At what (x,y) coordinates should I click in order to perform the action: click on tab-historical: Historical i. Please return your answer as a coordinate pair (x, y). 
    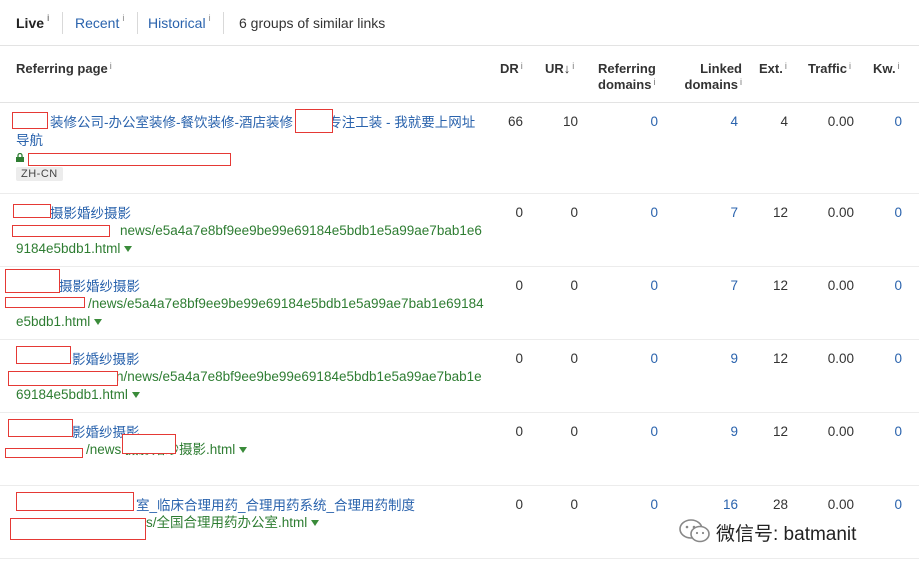
    Looking at the image, I should click on (179, 22).